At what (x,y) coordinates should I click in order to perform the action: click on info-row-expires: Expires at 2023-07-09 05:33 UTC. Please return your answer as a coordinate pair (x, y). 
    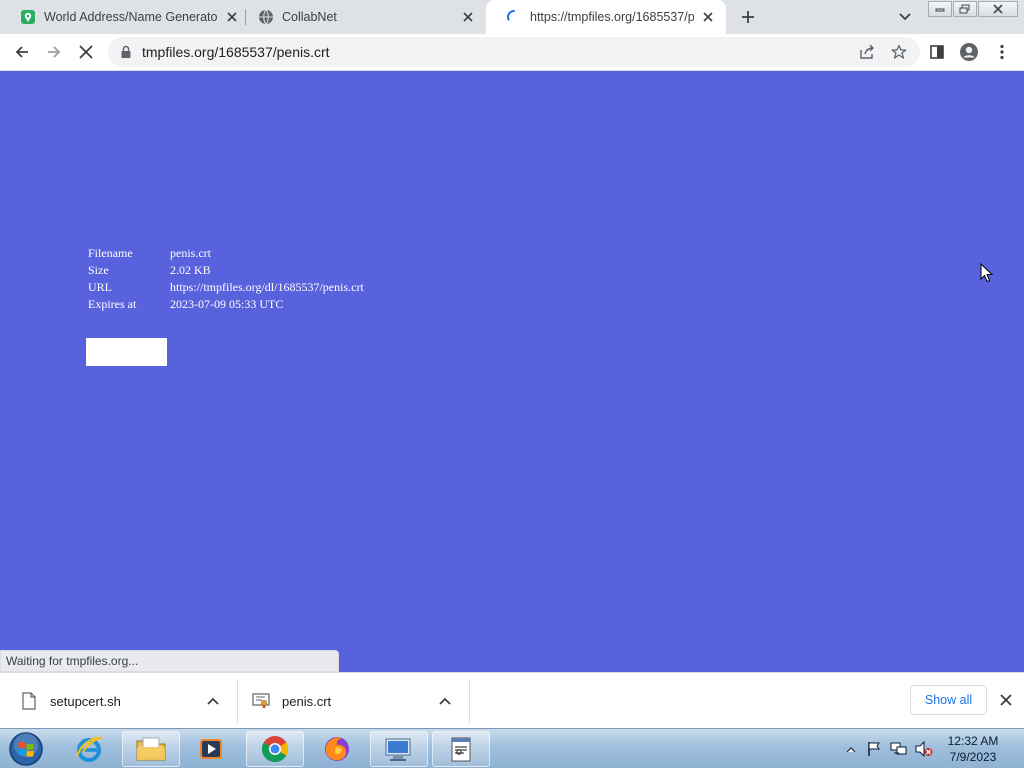
    Looking at the image, I should click on (226, 304).